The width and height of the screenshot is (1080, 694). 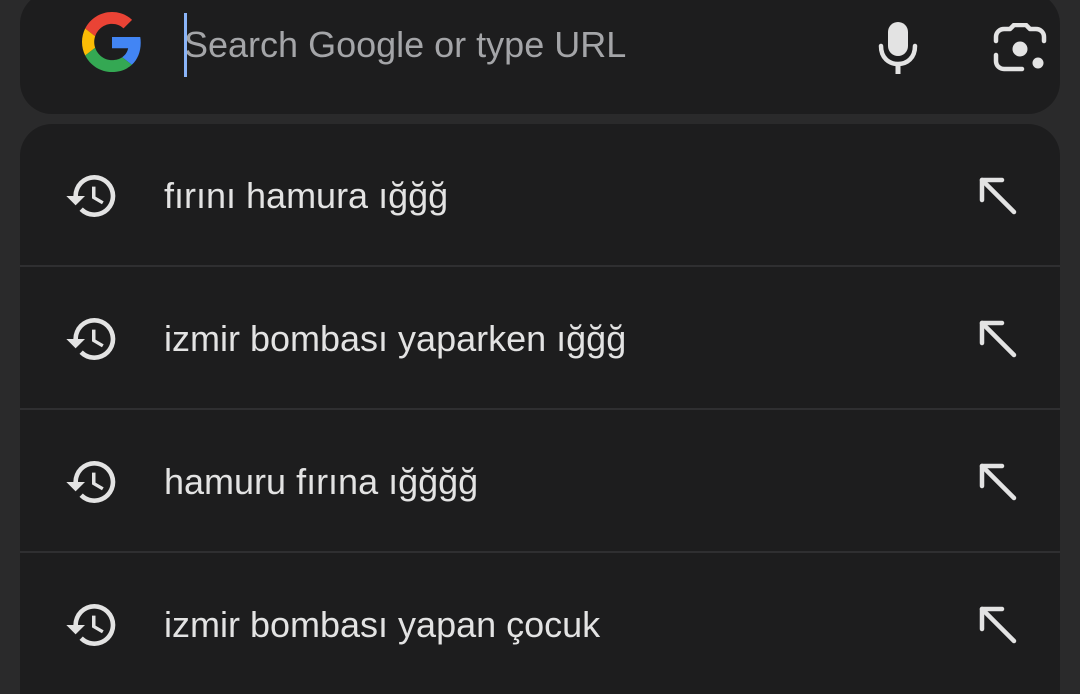 I want to click on suggestion-label: izmir bombası yapan çocuk, so click(x=382, y=624).